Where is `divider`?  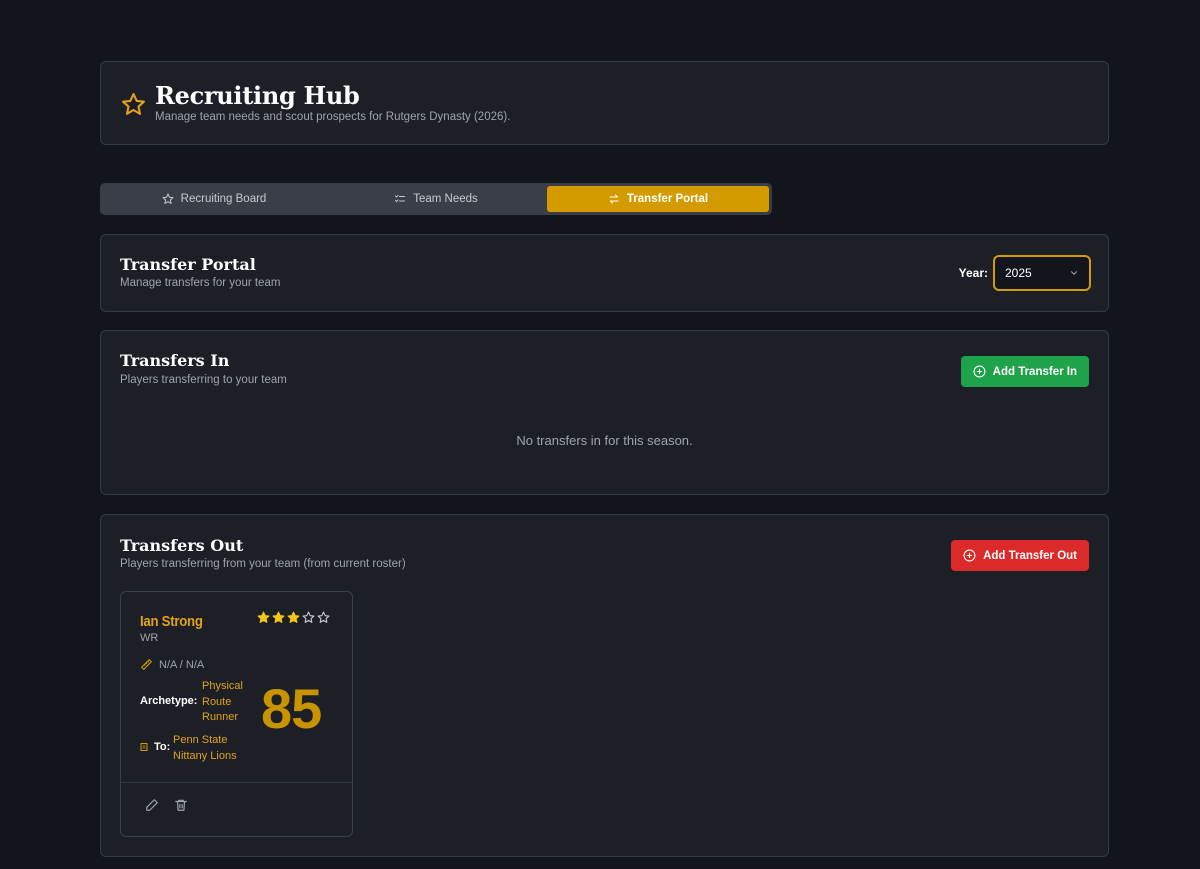 divider is located at coordinates (236, 782).